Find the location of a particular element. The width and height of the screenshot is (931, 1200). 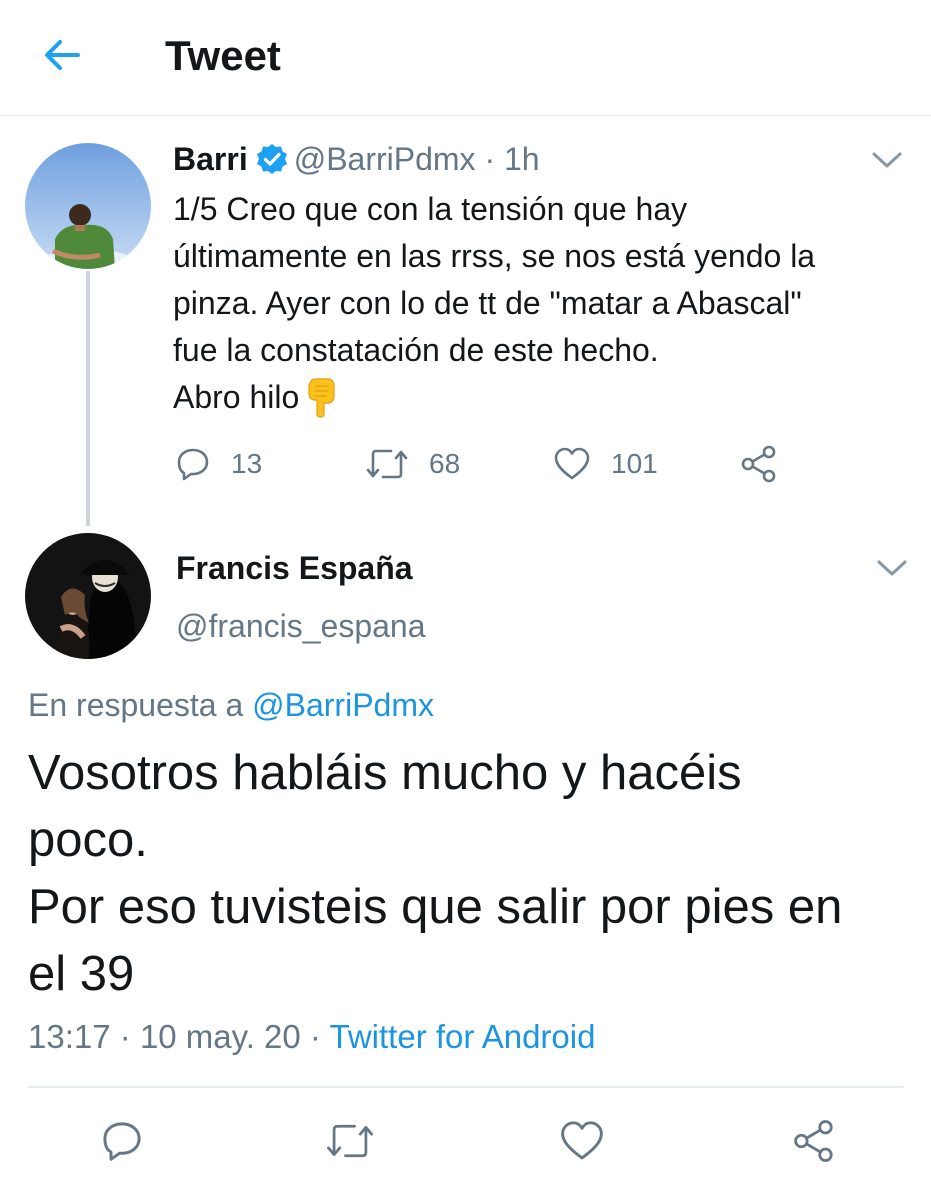

tweet-text-line: fue la constatación de este hecho. is located at coordinates (416, 350).